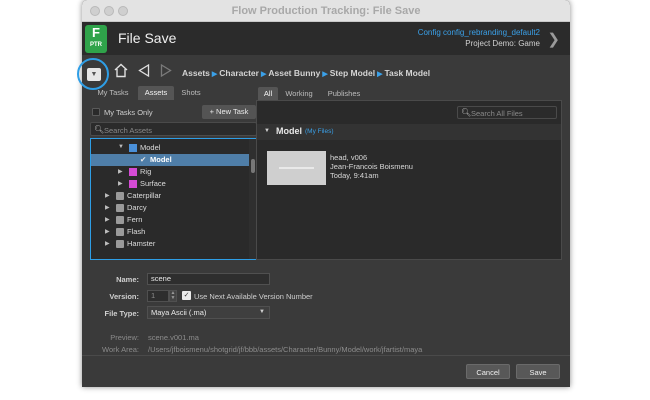 Image resolution: width=650 pixels, height=400 pixels. Describe the element at coordinates (488, 371) in the screenshot. I see `cancel-button: Cancel` at that location.